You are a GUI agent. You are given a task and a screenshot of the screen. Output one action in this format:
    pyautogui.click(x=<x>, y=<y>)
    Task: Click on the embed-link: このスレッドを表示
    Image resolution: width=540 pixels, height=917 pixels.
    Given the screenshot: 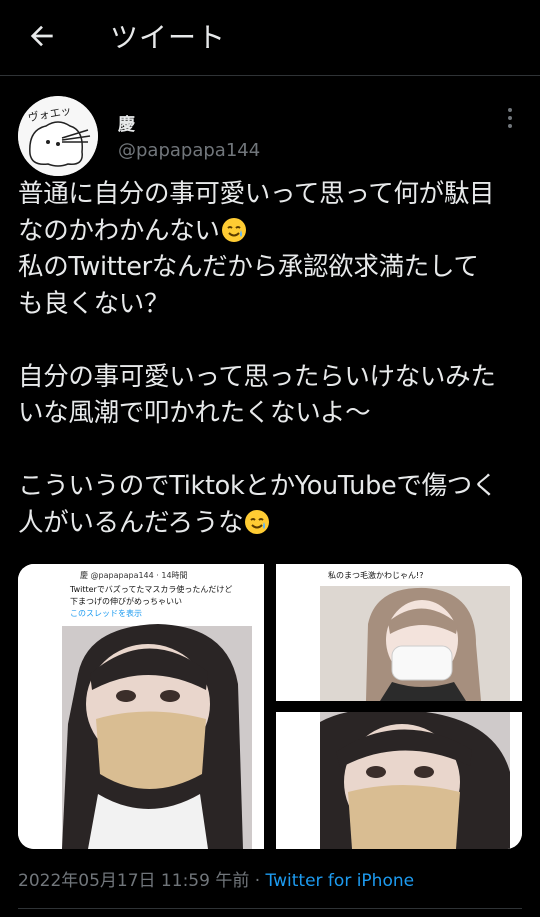 What is the action you would take?
    pyautogui.click(x=106, y=613)
    